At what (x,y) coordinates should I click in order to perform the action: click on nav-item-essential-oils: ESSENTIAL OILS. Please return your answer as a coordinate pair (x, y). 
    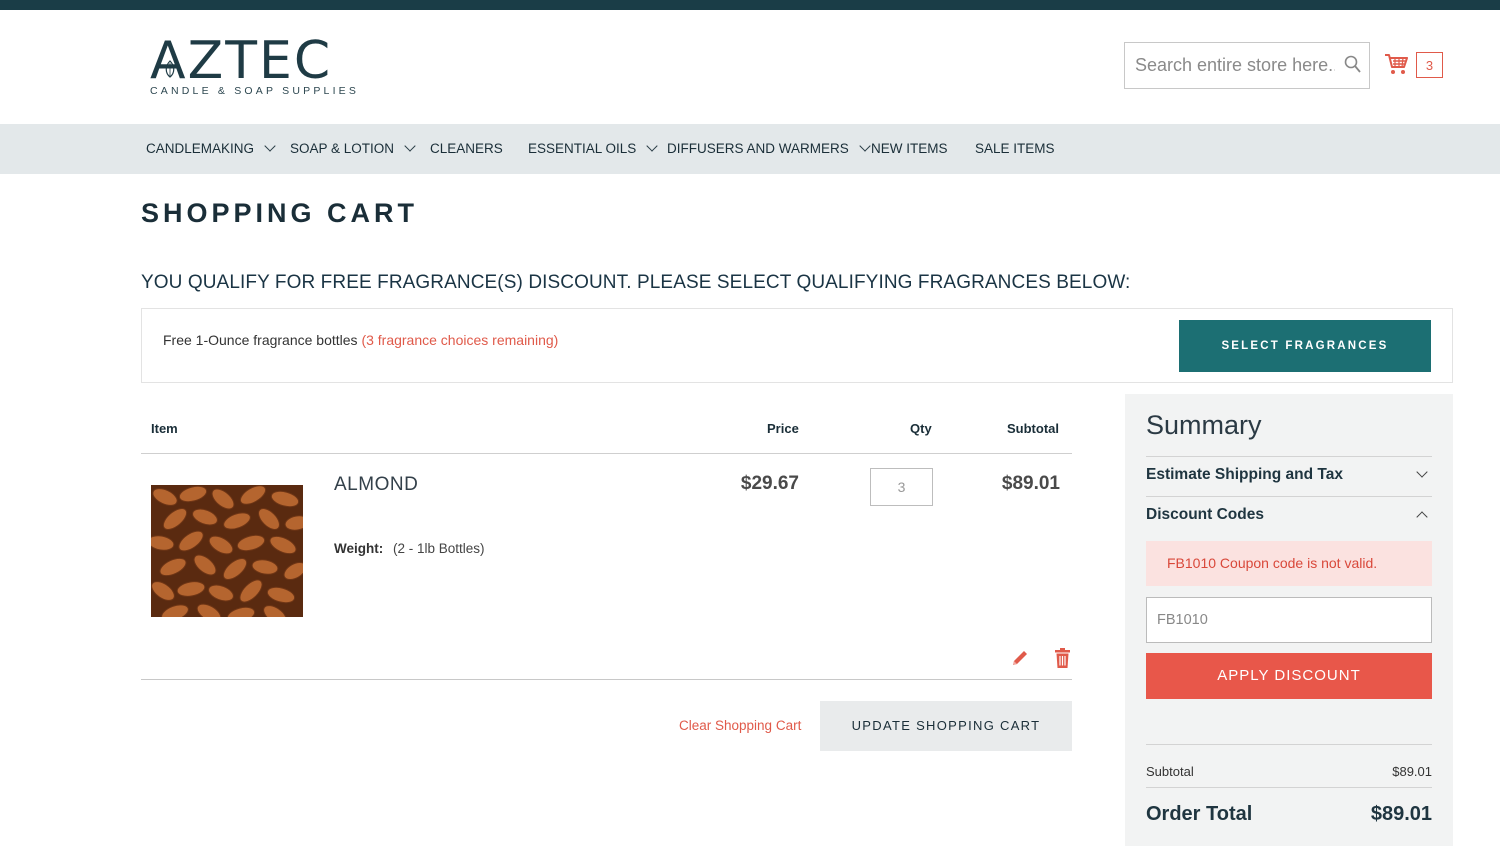
    Looking at the image, I should click on (593, 149).